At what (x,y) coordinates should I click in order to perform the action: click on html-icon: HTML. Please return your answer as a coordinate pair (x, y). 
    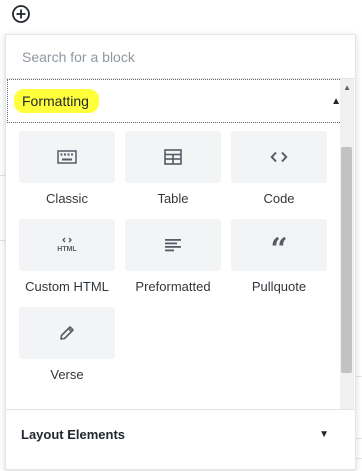
    Looking at the image, I should click on (67, 245).